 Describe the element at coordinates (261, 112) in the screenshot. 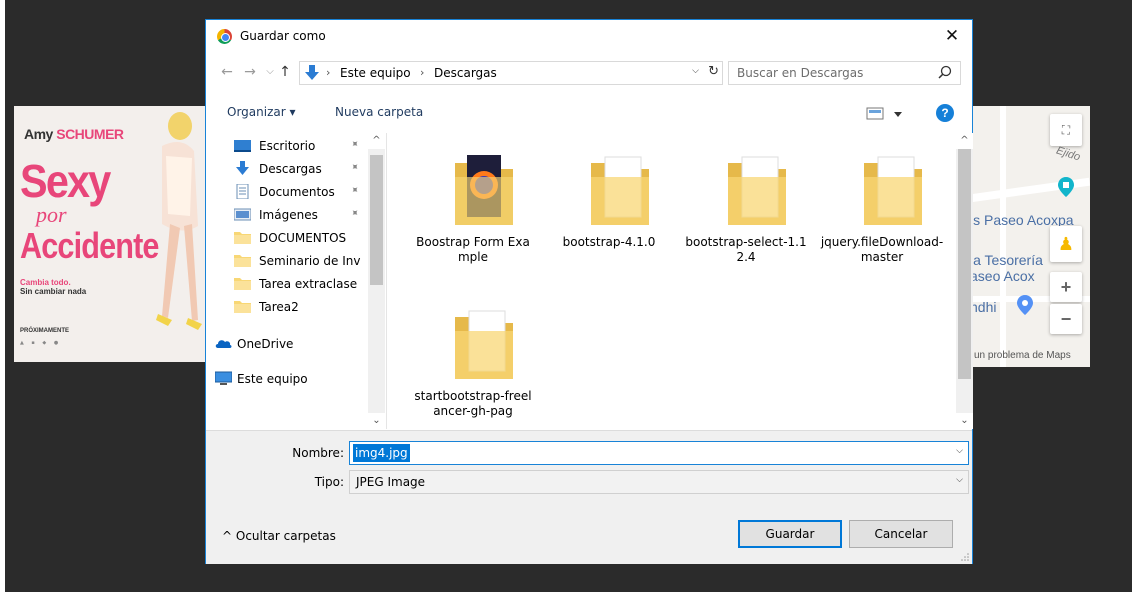

I see `organize-menu: Organizar ▾` at that location.